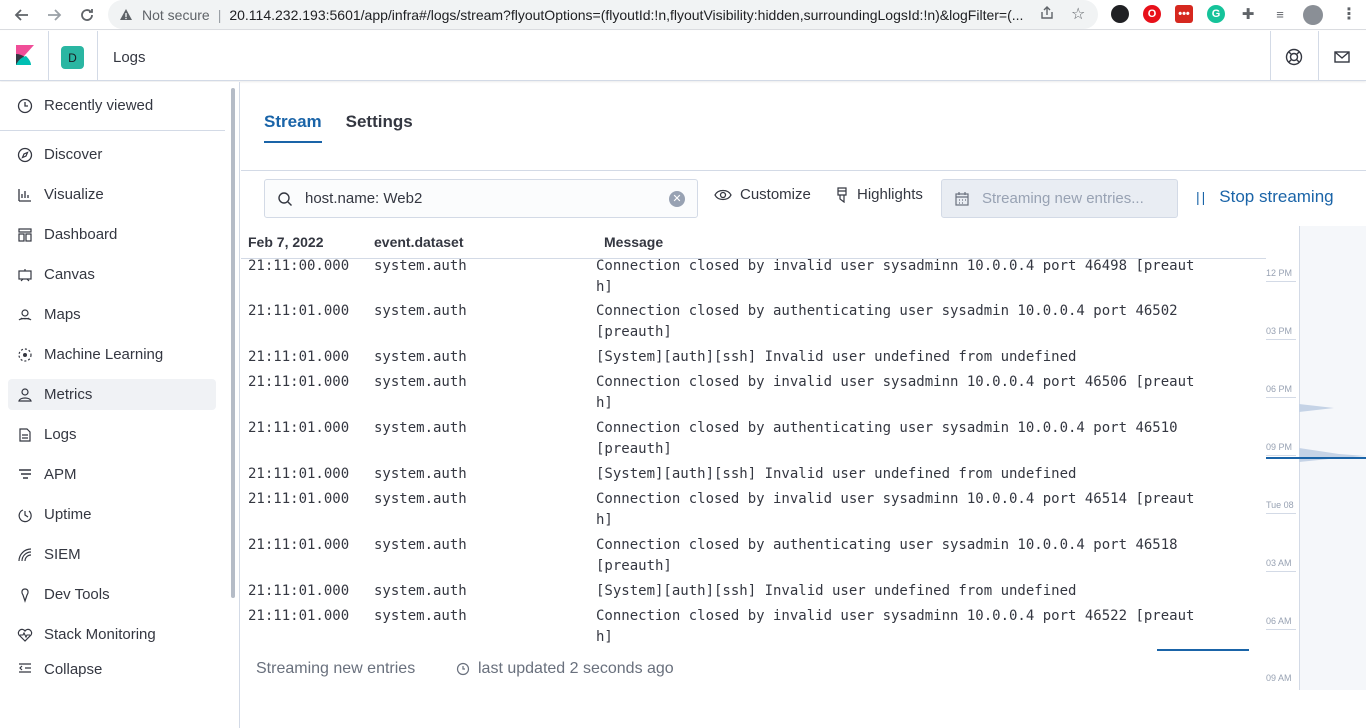 The width and height of the screenshot is (1366, 728). What do you see at coordinates (1078, 14) in the screenshot?
I see `bookmark-star-icon: ☆` at bounding box center [1078, 14].